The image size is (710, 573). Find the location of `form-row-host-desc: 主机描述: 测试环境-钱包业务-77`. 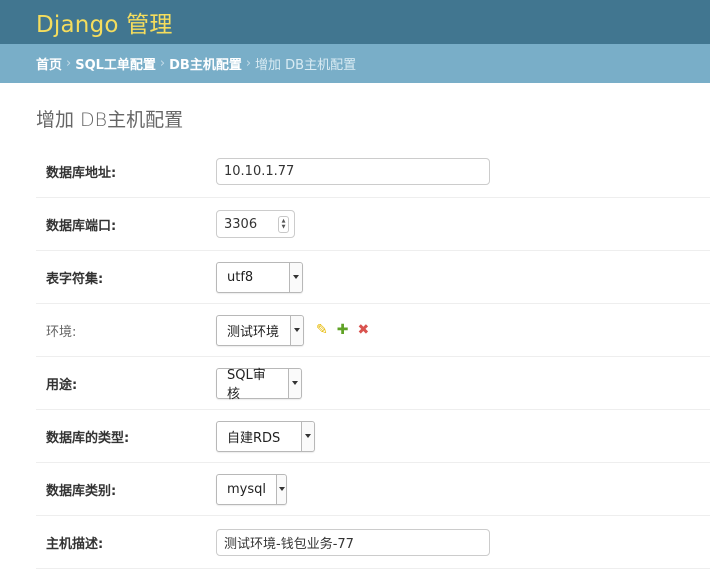

form-row-host-desc: 主机描述: 测试环境-钱包业务-77 is located at coordinates (373, 542).